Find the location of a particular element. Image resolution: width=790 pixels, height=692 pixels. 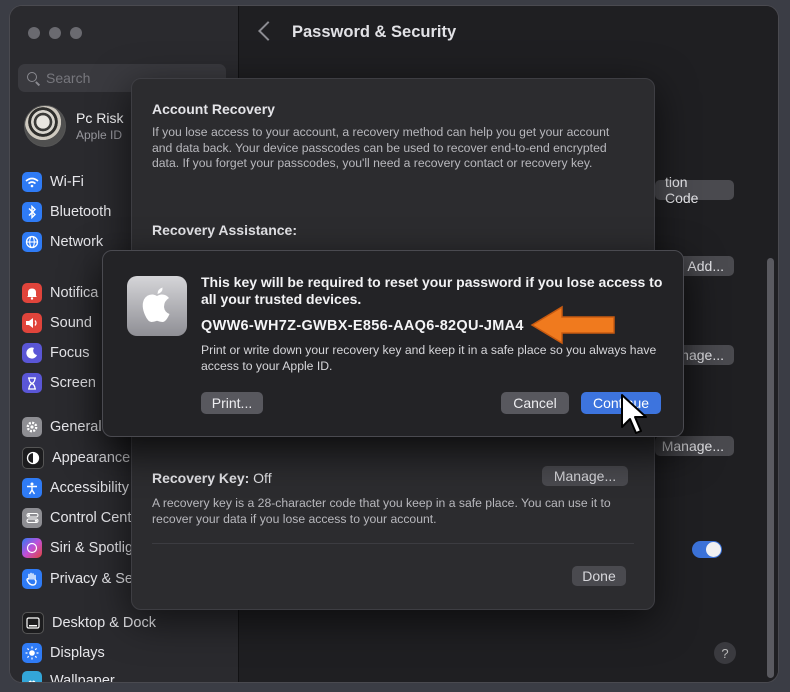

sidebar-item-displays: Displays is located at coordinates (63, 653).